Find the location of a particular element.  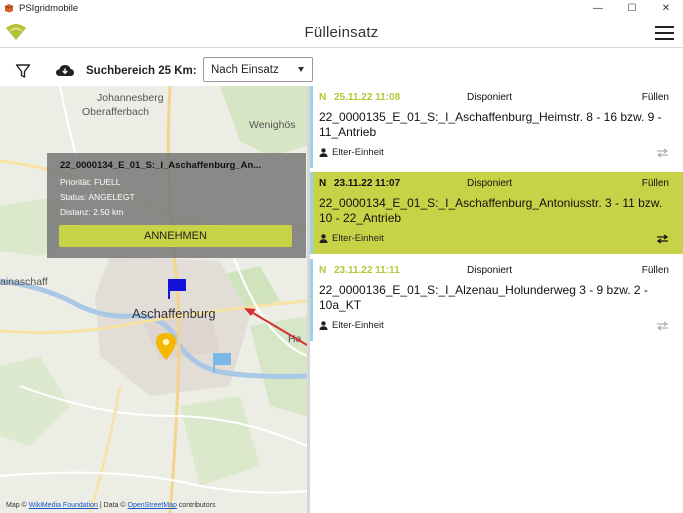

window-titlebar: PSIgridmobile — ☐ ✕ is located at coordinates (341, 8).